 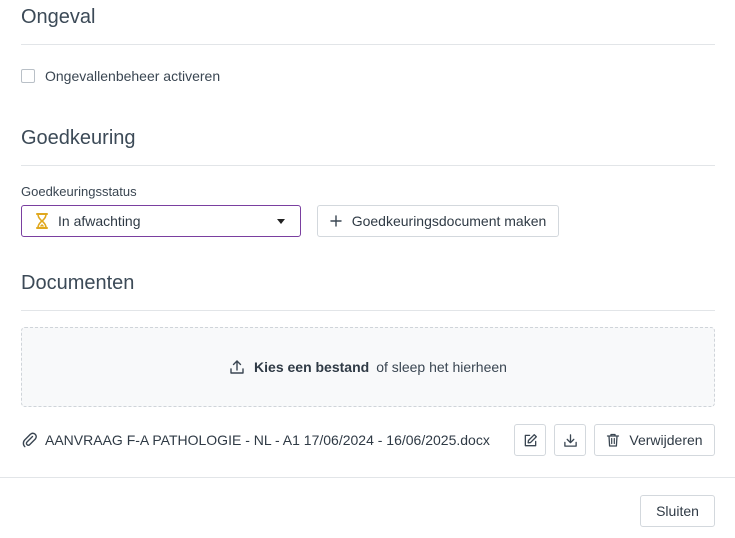 I want to click on download-icon, so click(x=570, y=440).